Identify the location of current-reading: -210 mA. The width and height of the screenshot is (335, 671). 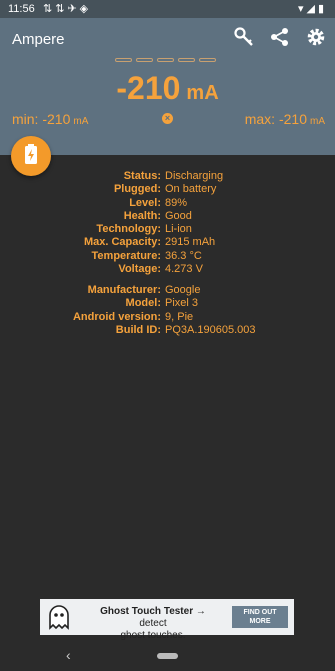
(167, 88).